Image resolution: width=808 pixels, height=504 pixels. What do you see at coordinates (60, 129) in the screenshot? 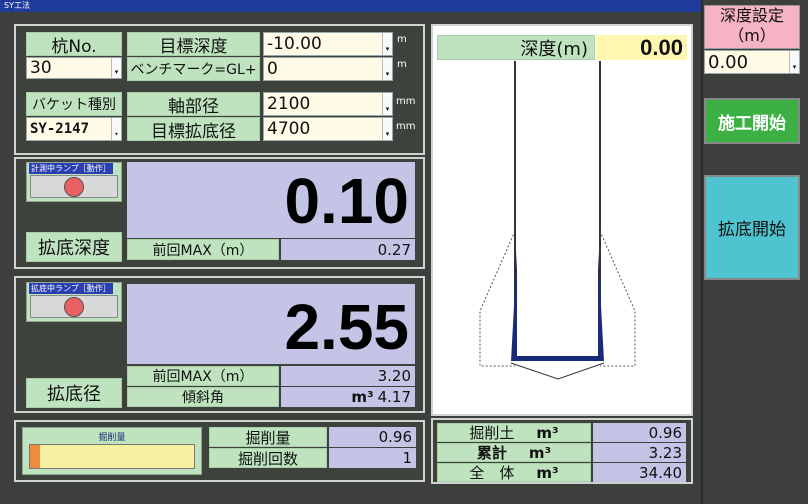
I see `bucket-type-value: SY-2147` at bounding box center [60, 129].